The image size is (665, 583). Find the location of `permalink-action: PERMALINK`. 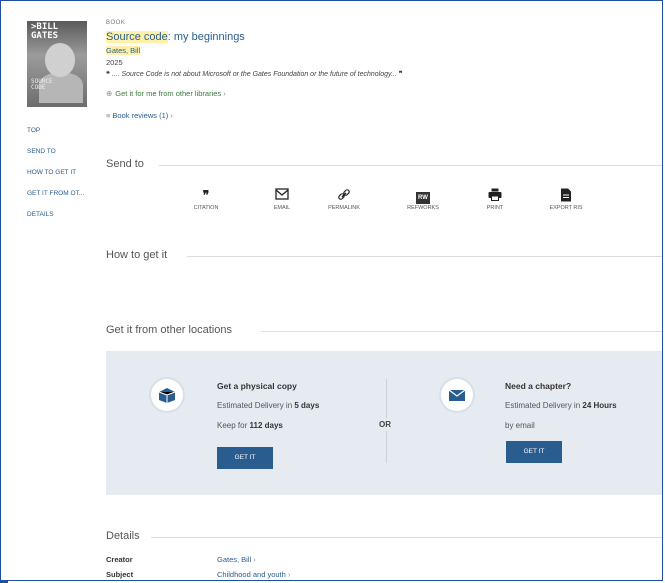

permalink-action: PERMALINK is located at coordinates (344, 199).